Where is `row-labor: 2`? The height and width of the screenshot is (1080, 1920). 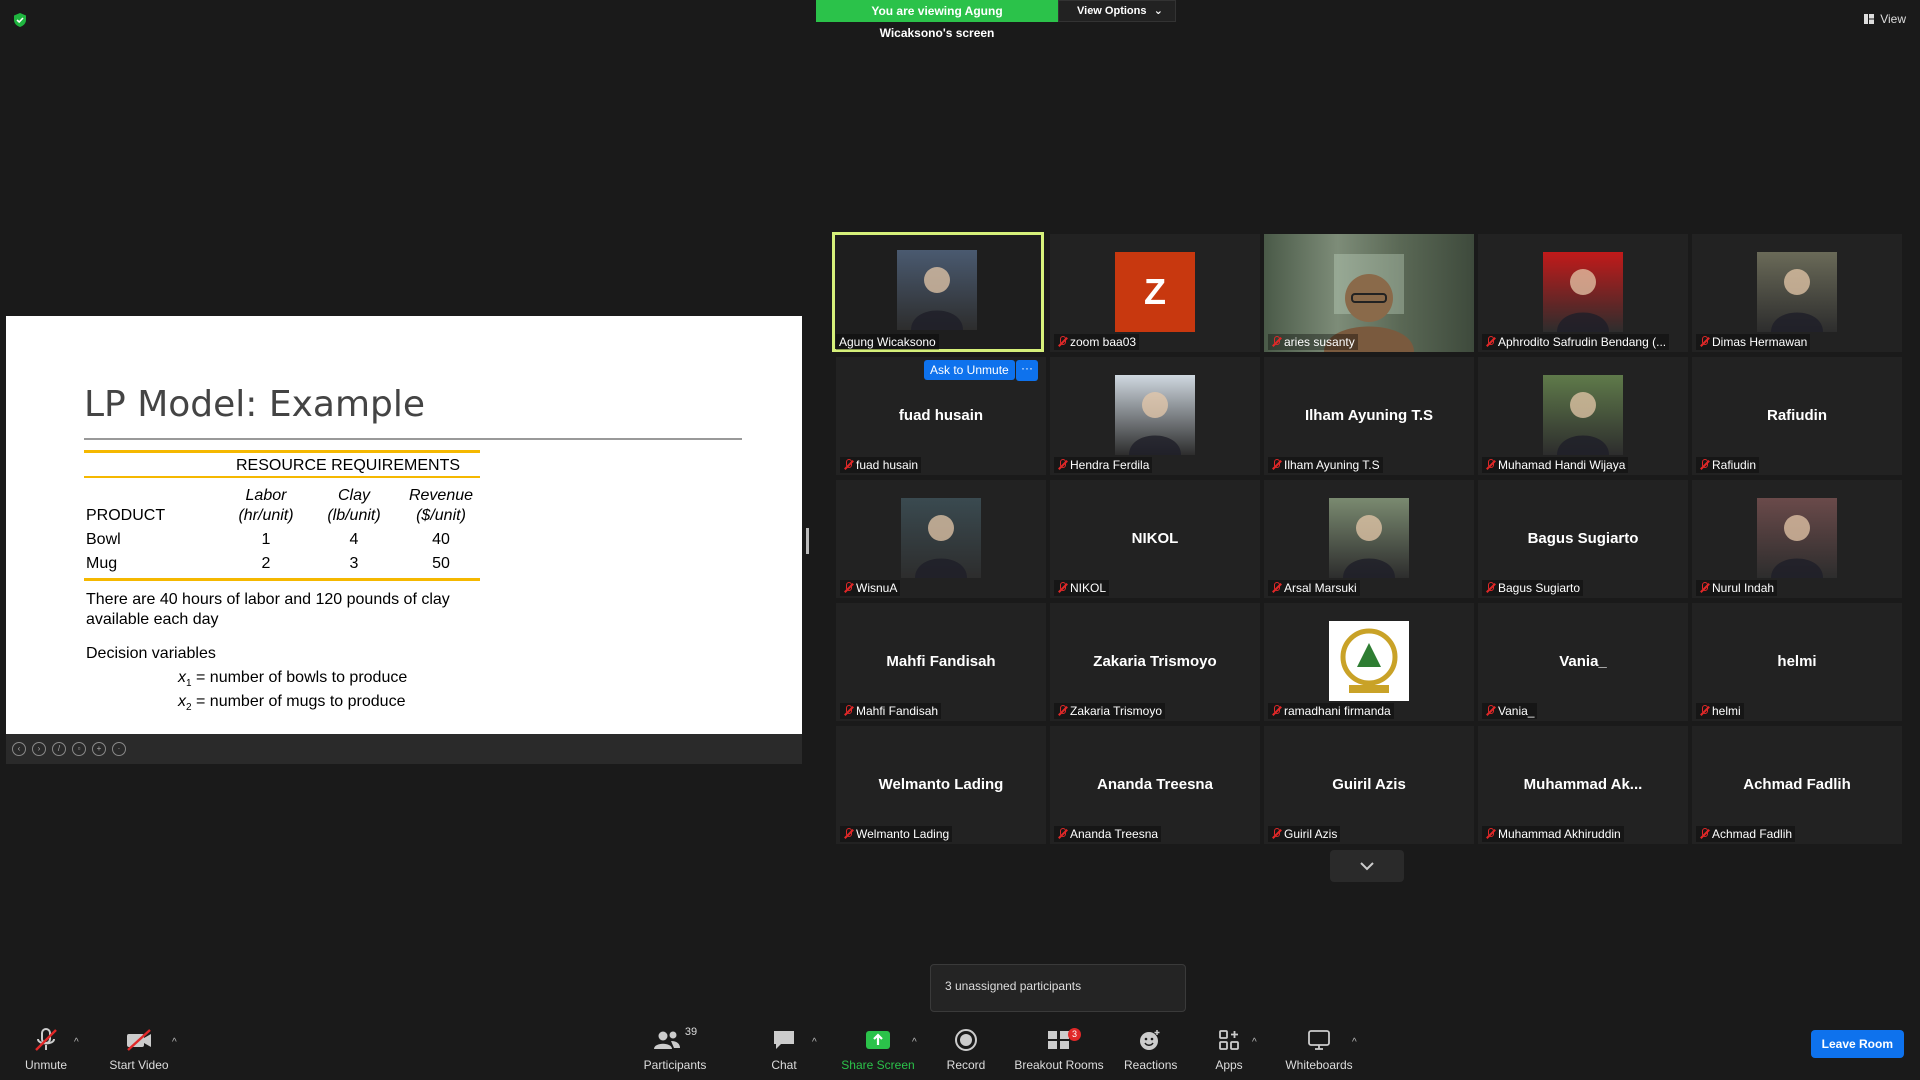
row-labor: 2 is located at coordinates (266, 563).